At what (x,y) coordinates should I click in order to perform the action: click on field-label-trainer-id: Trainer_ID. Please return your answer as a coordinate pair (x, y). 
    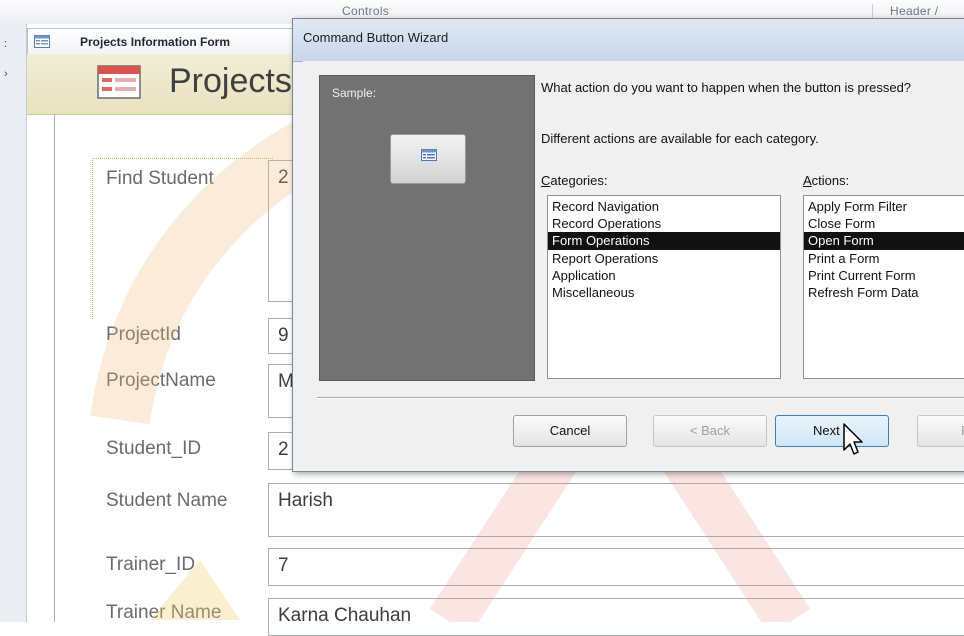
    Looking at the image, I should click on (151, 564).